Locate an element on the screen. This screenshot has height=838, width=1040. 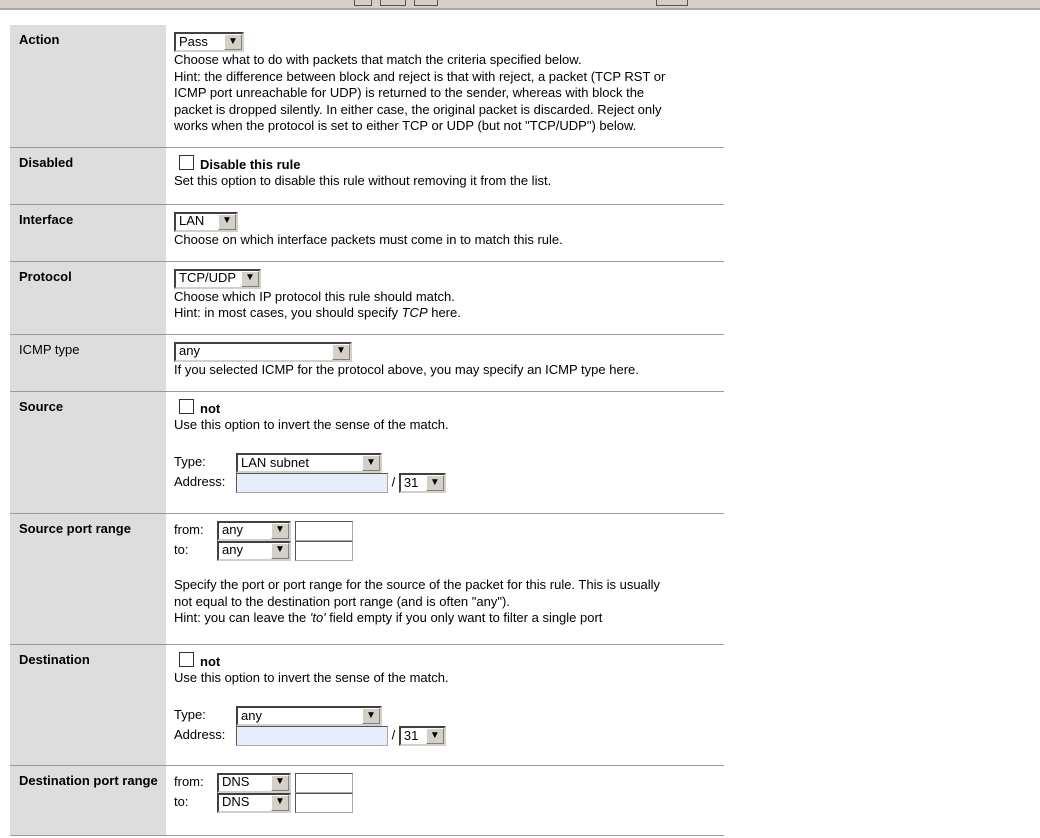
label: Protocol is located at coordinates (88, 298).